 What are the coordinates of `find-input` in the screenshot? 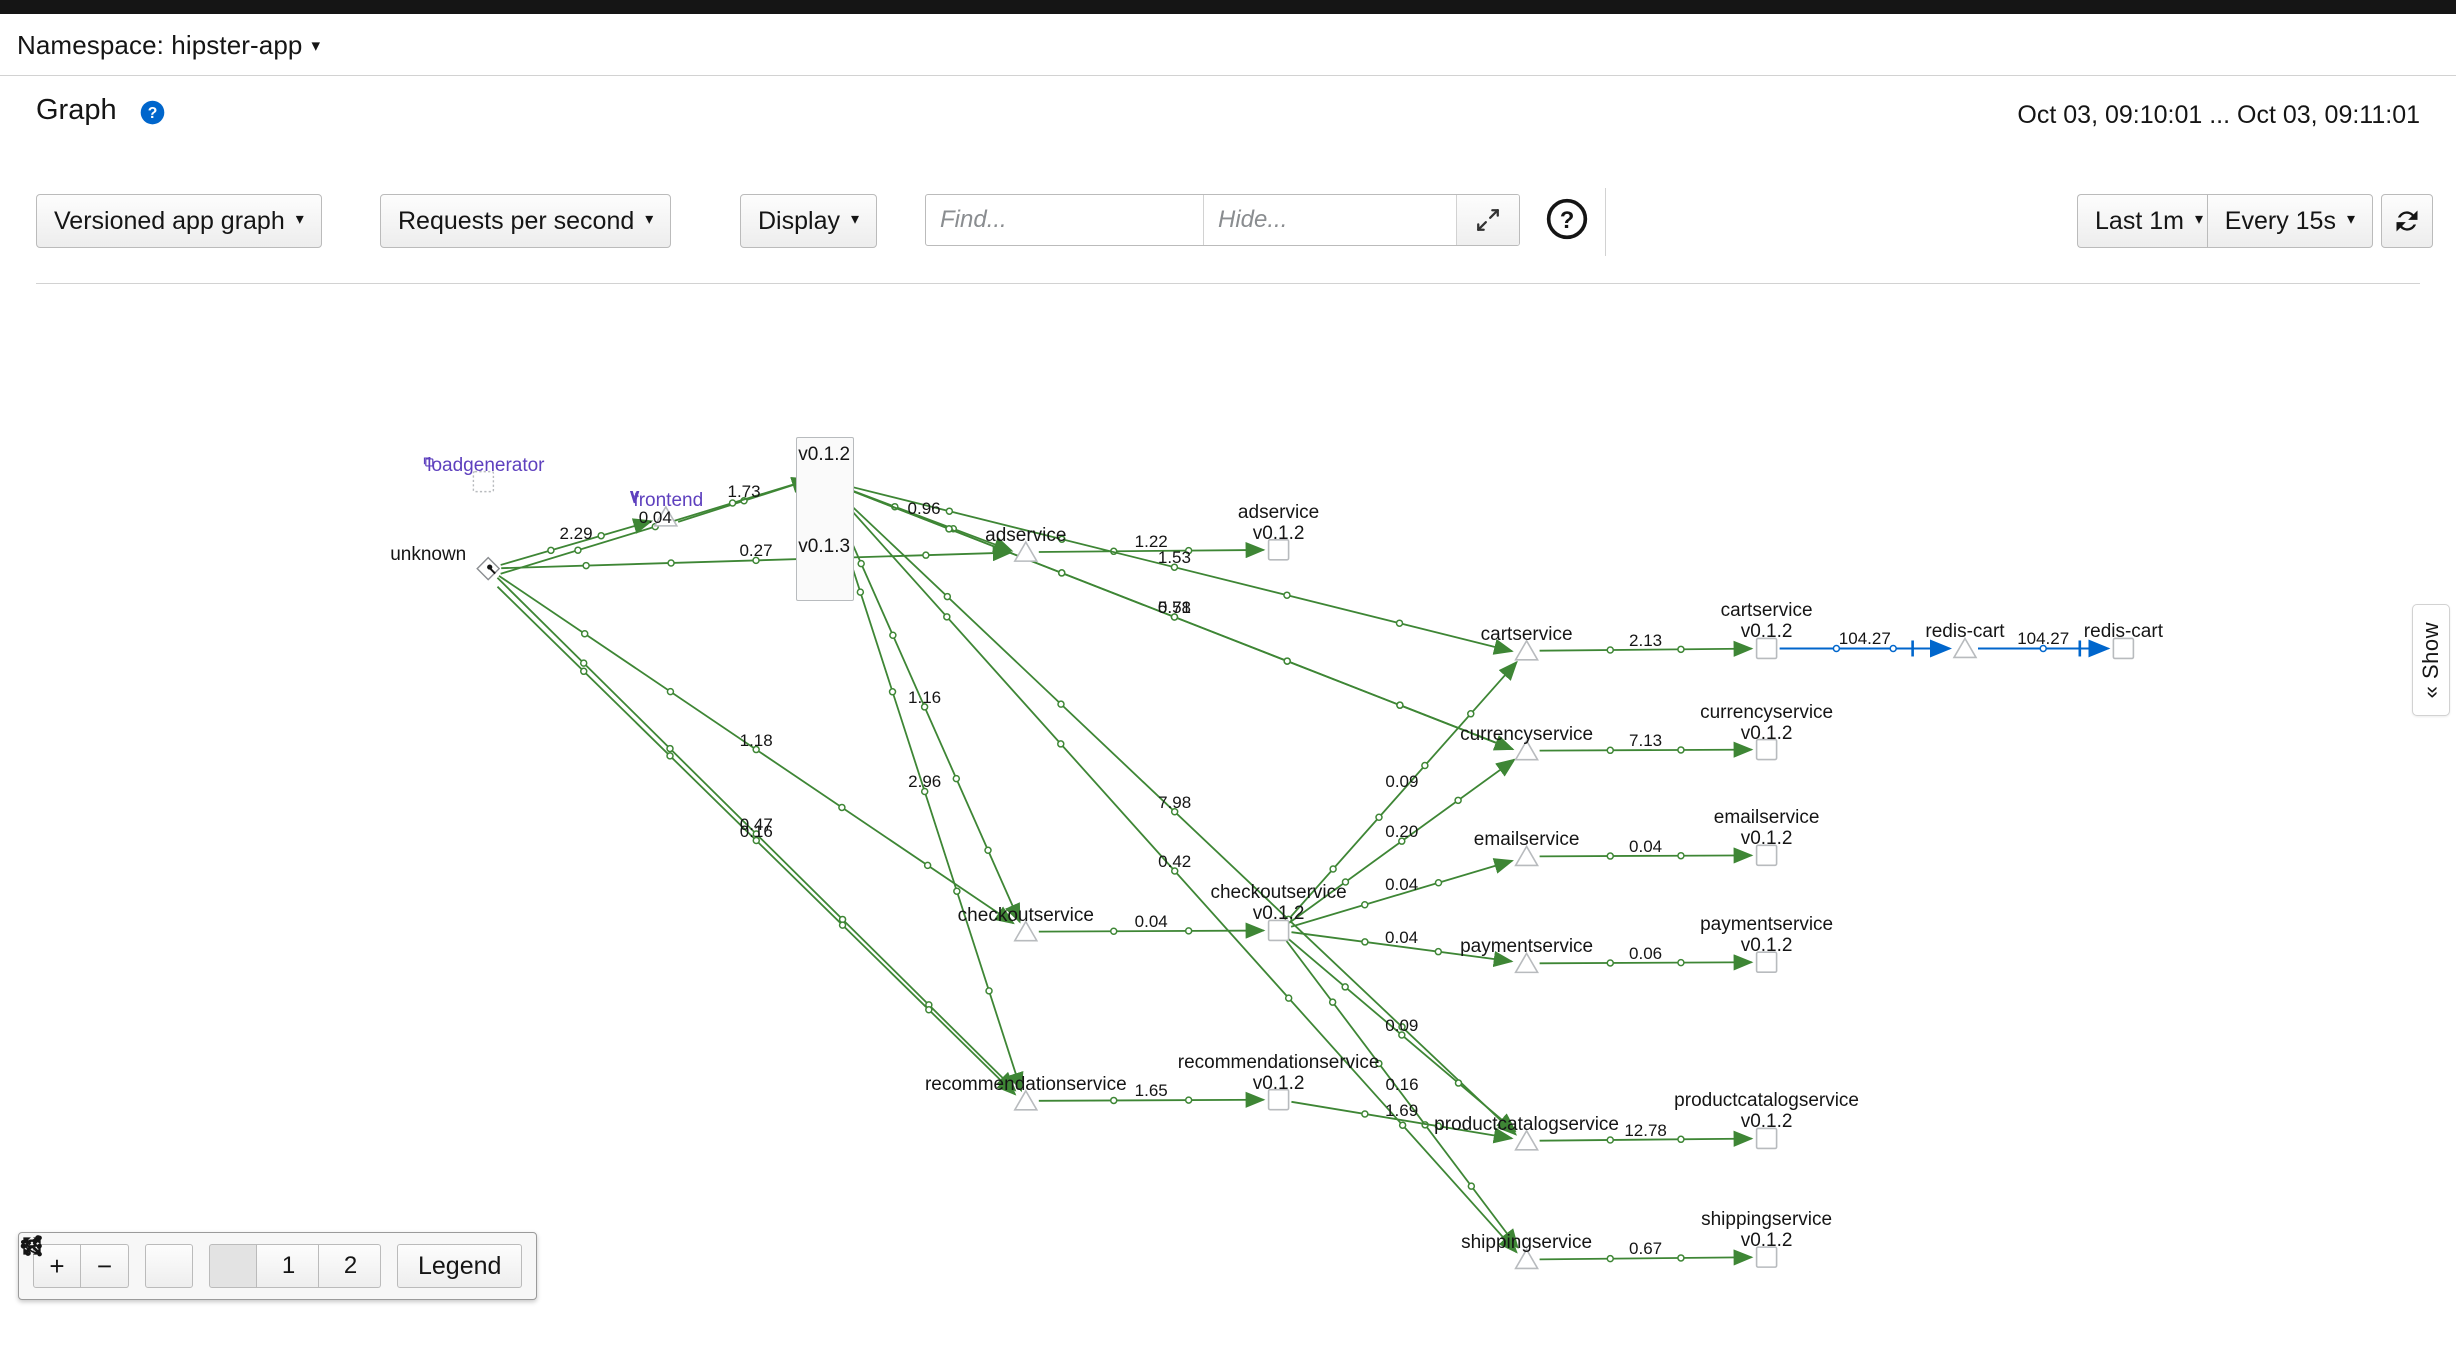 It's located at (1065, 220).